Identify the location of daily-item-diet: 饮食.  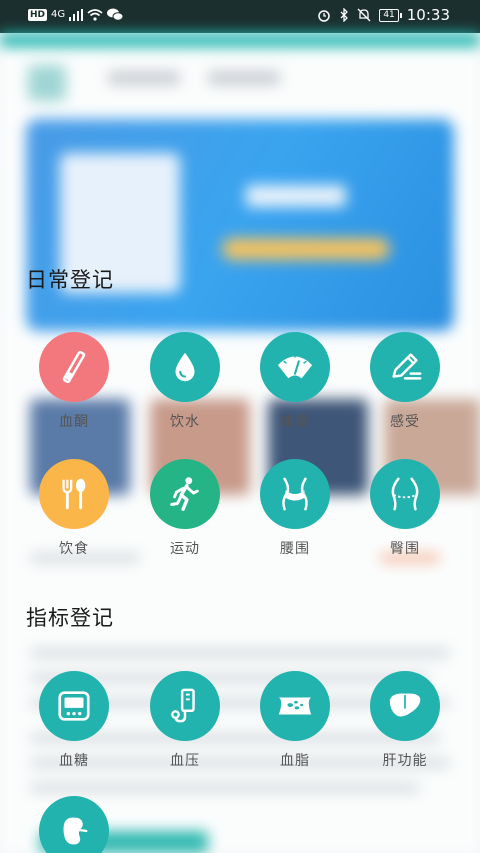
(74, 508).